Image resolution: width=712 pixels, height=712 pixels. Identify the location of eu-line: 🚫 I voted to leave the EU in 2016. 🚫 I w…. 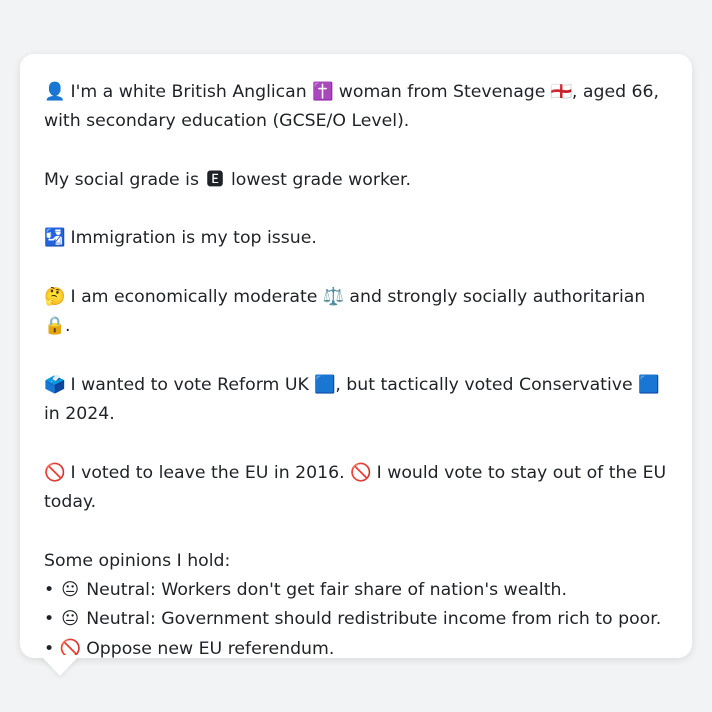
(356, 488).